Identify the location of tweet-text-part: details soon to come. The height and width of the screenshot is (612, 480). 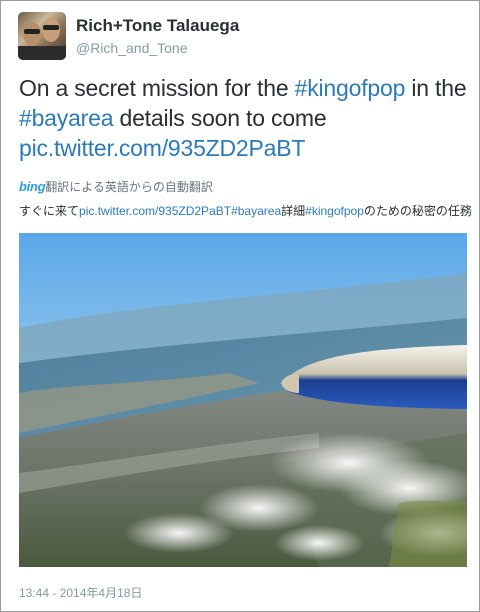
(220, 118).